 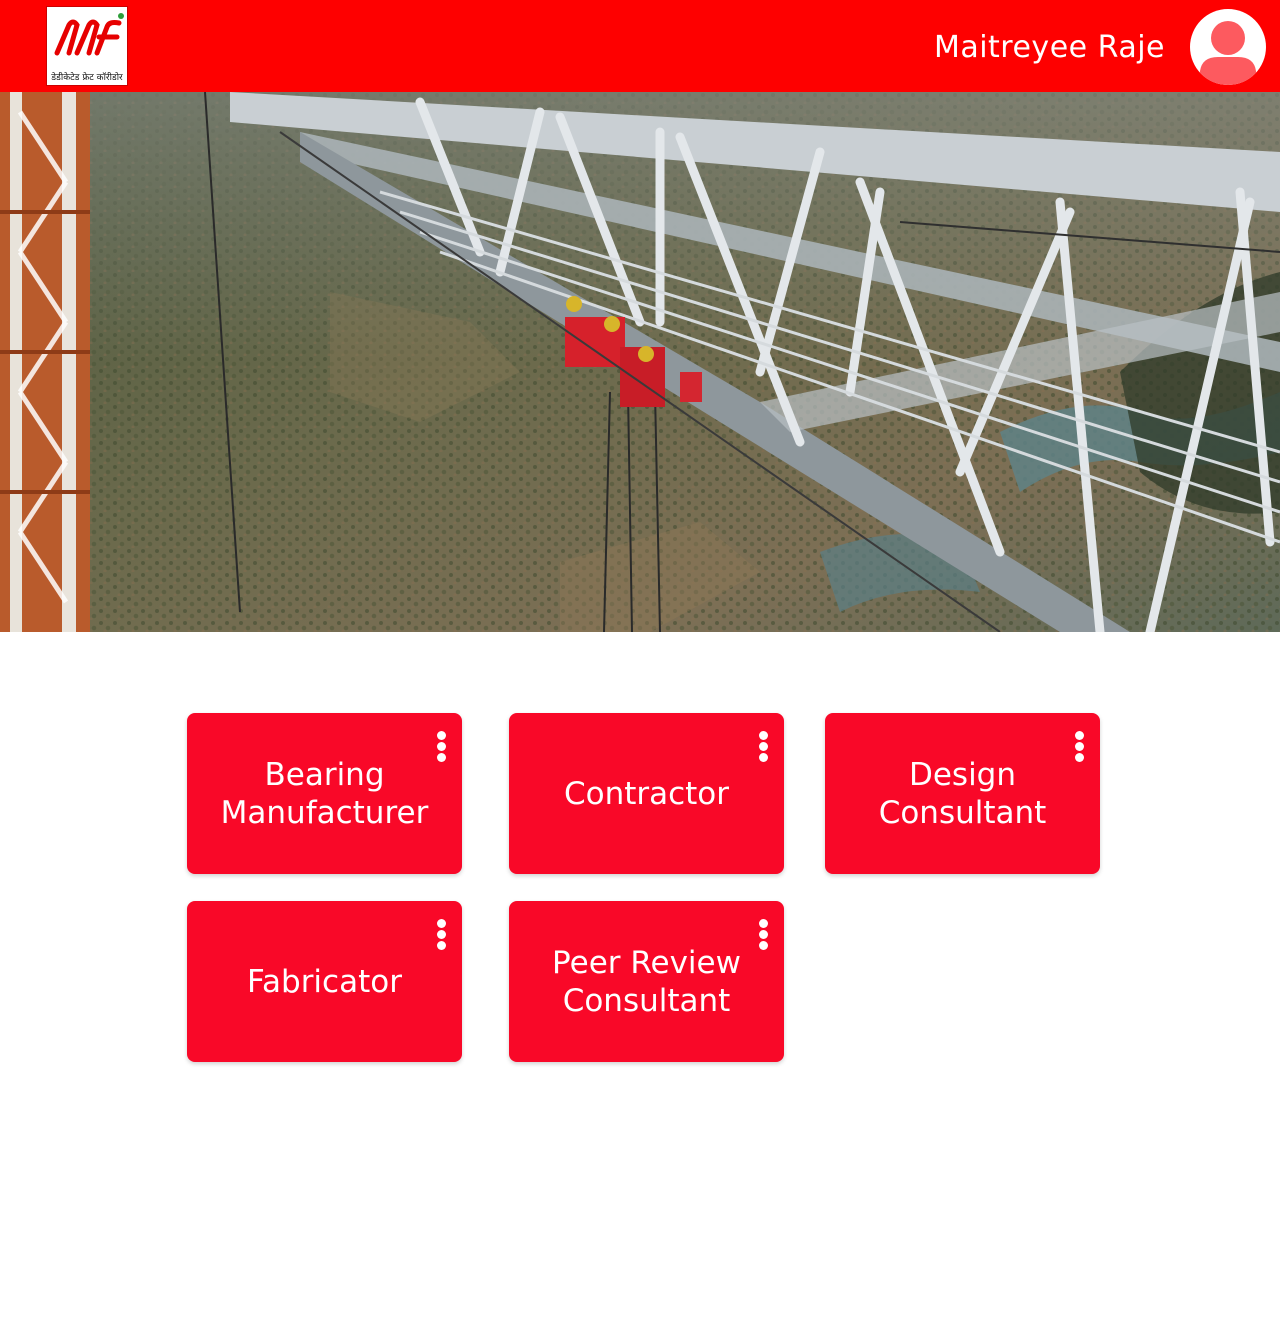 I want to click on card-bearing-manufacturer: Bearing Manufacturer, so click(x=324, y=793).